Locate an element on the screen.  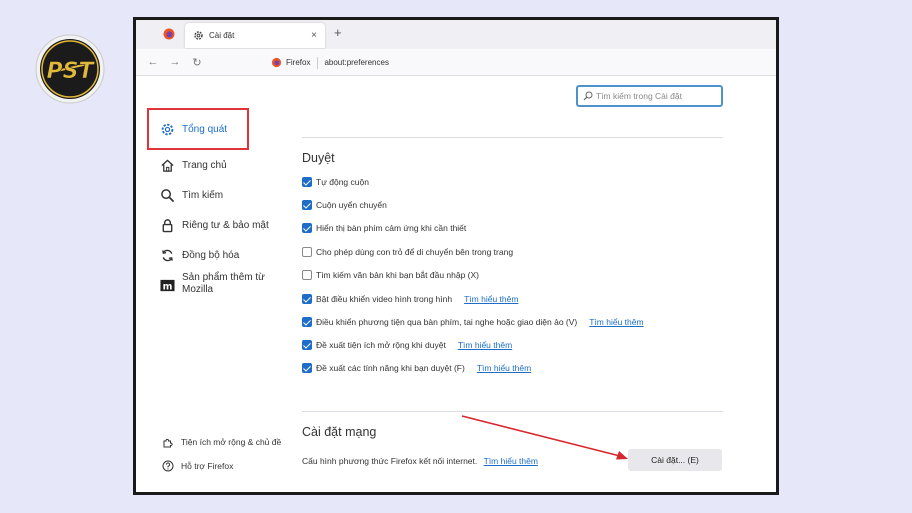
sidebar-item-extensions-themes: Tiện ích mở rộng & chủ đề is located at coordinates (221, 442).